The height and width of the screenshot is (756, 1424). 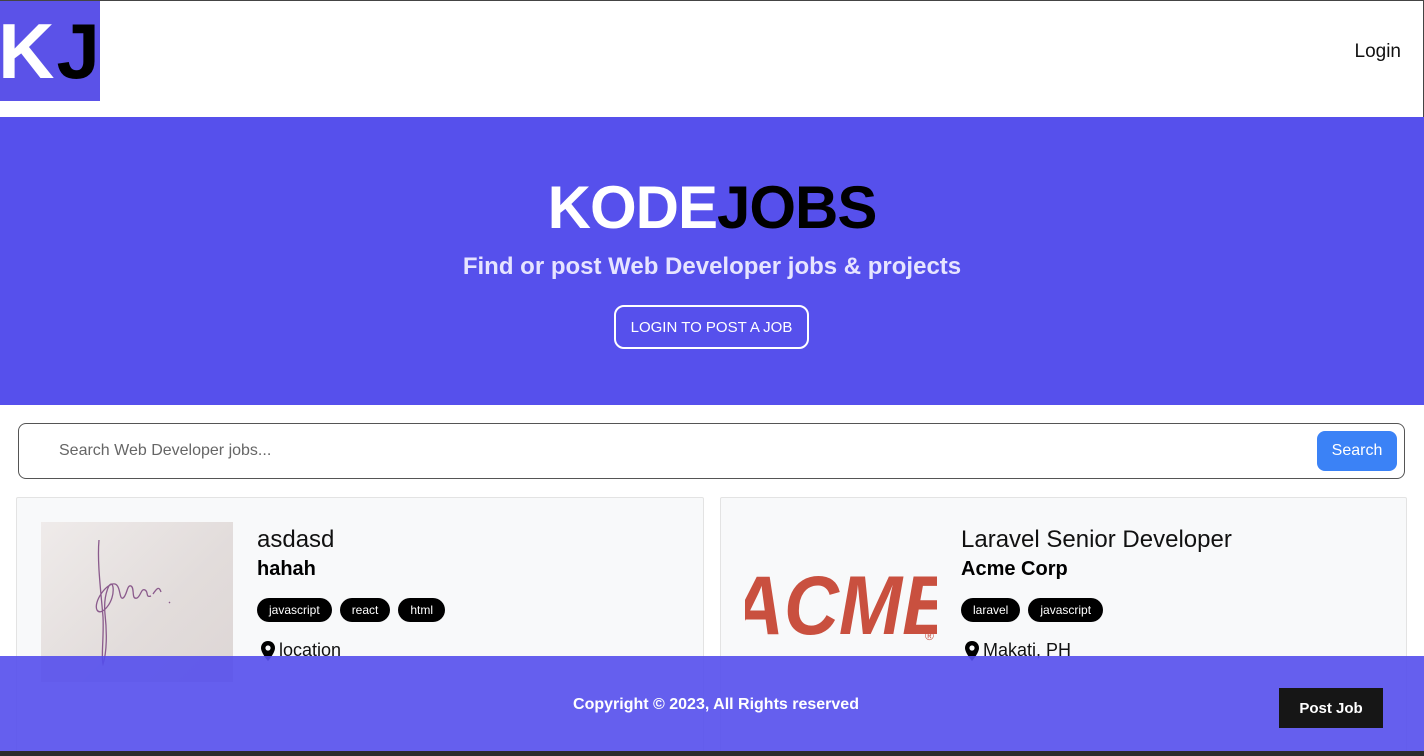 I want to click on tag-list: laravel javascript, so click(x=1032, y=610).